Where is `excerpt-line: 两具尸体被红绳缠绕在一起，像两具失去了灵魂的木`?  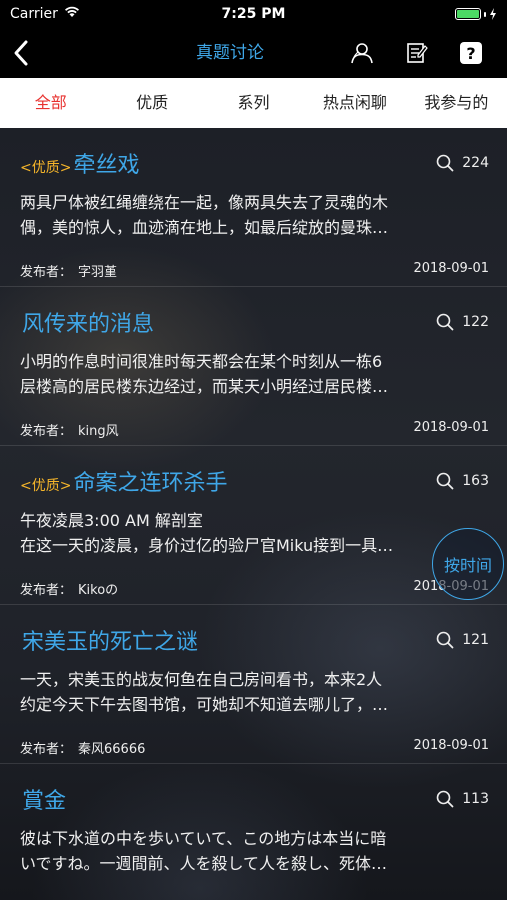
excerpt-line: 两具尸体被红绳缠绕在一起，像两具失去了灵魂的木 is located at coordinates (204, 202).